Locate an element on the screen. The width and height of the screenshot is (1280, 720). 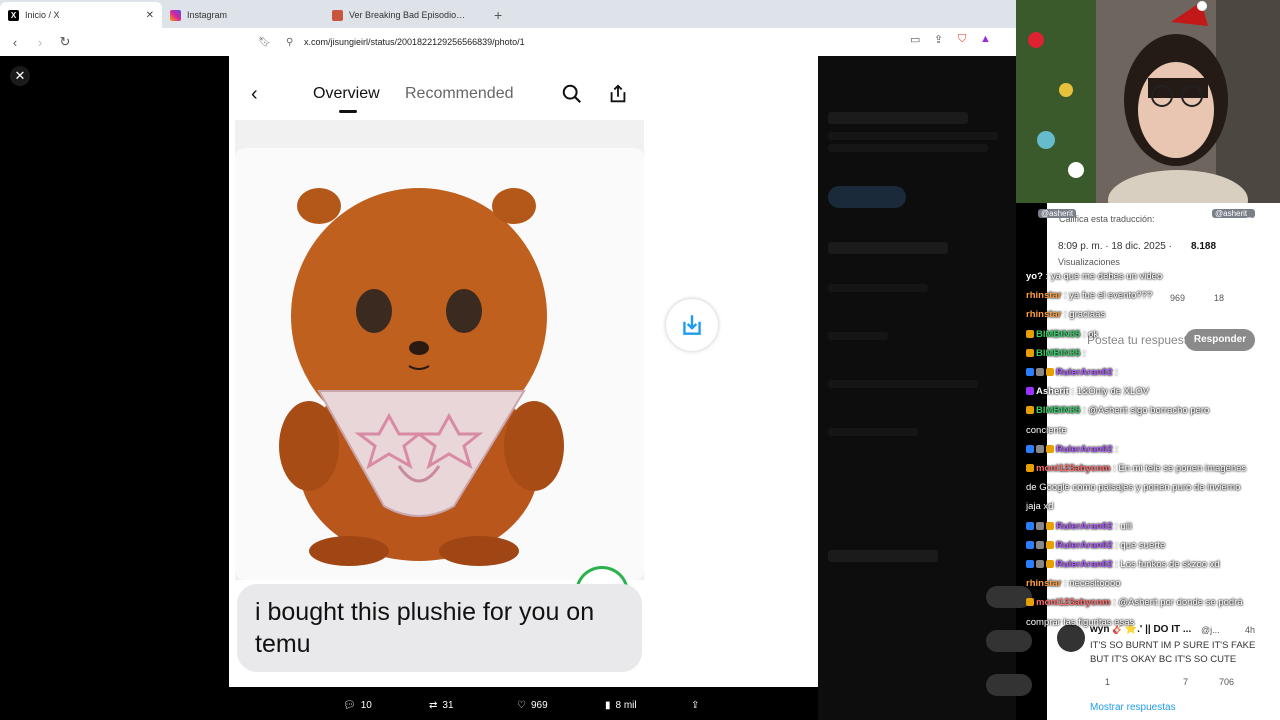
views-action: ▮ 8 mil is located at coordinates (621, 705).